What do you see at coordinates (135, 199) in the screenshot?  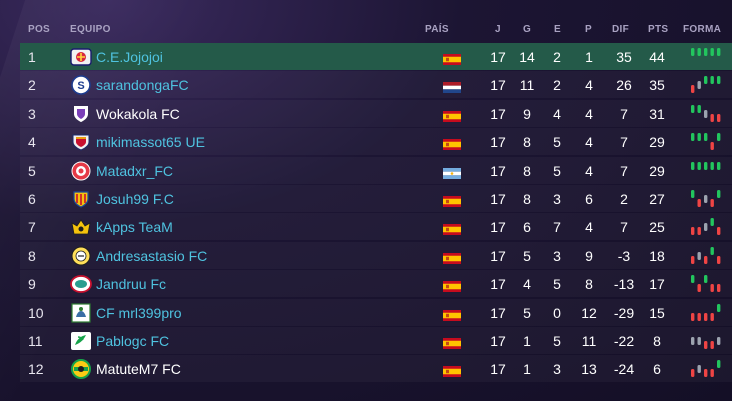 I see `team-name: Josuh99 F.C` at bounding box center [135, 199].